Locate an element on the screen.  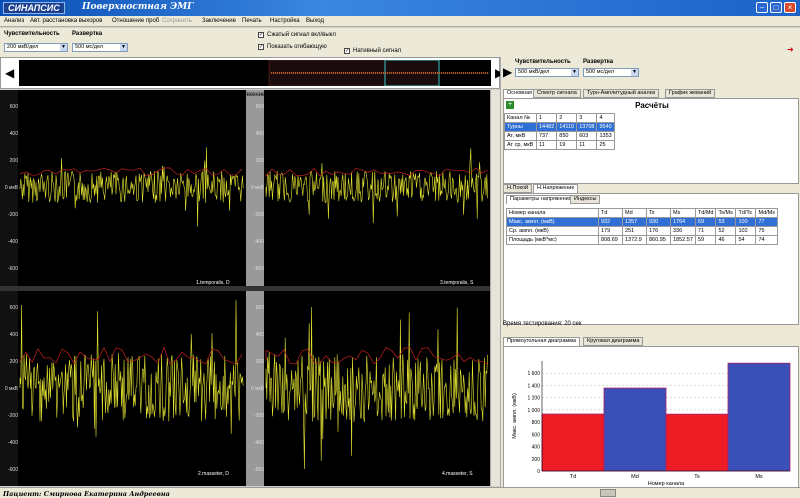
window-title: Поверхностная ЭМГ is located at coordinates (138, 7).